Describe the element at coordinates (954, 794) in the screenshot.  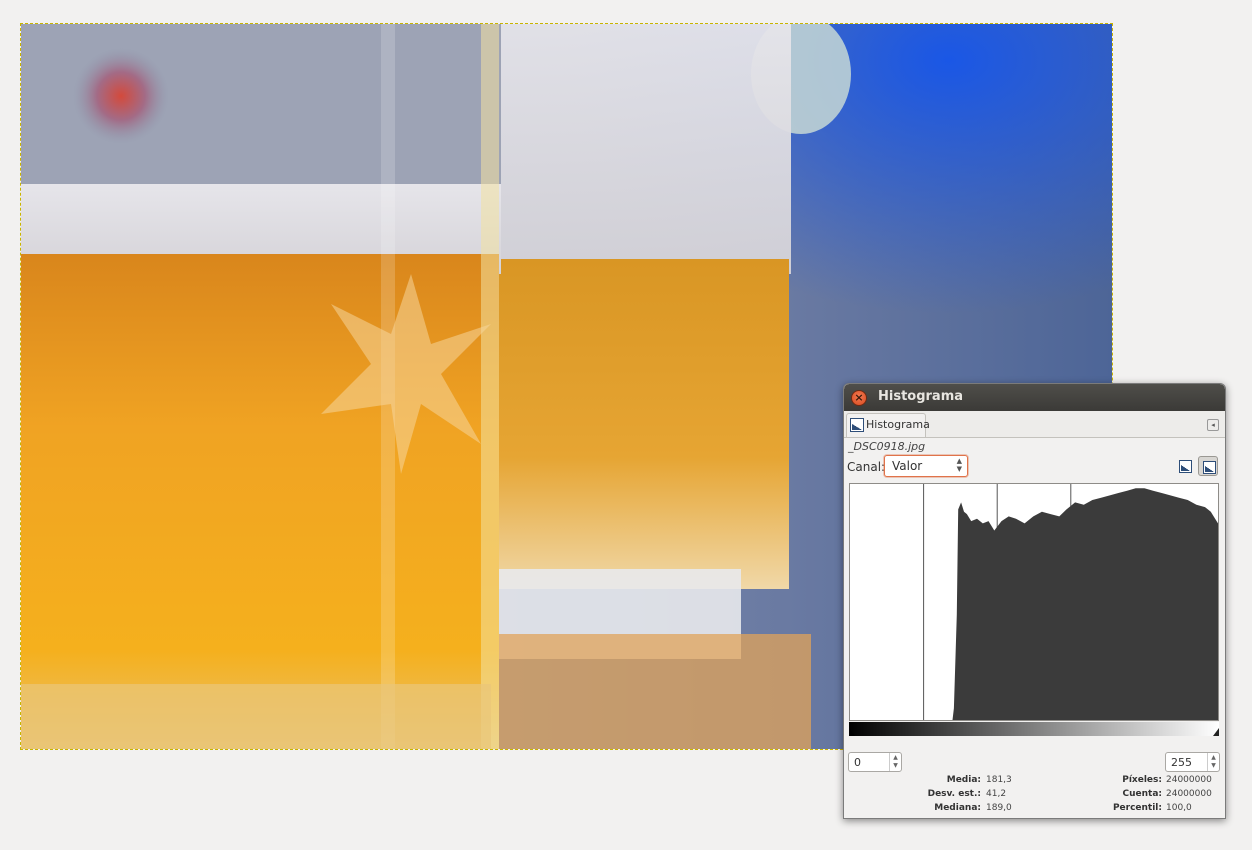
I see `stat-stddev-label: Desv. est.:` at that location.